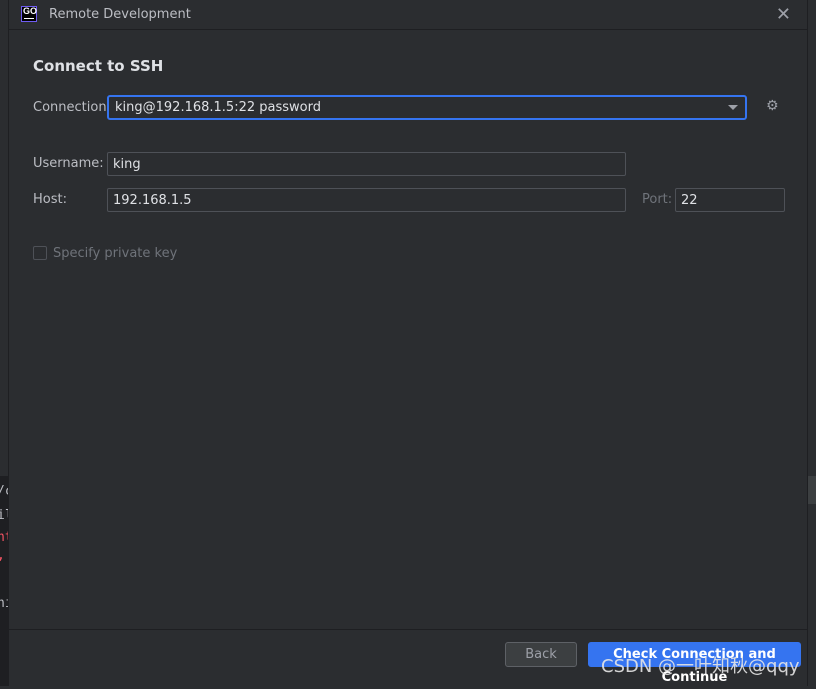 The width and height of the screenshot is (816, 689). What do you see at coordinates (772, 106) in the screenshot?
I see `gear-icon: ⚙` at bounding box center [772, 106].